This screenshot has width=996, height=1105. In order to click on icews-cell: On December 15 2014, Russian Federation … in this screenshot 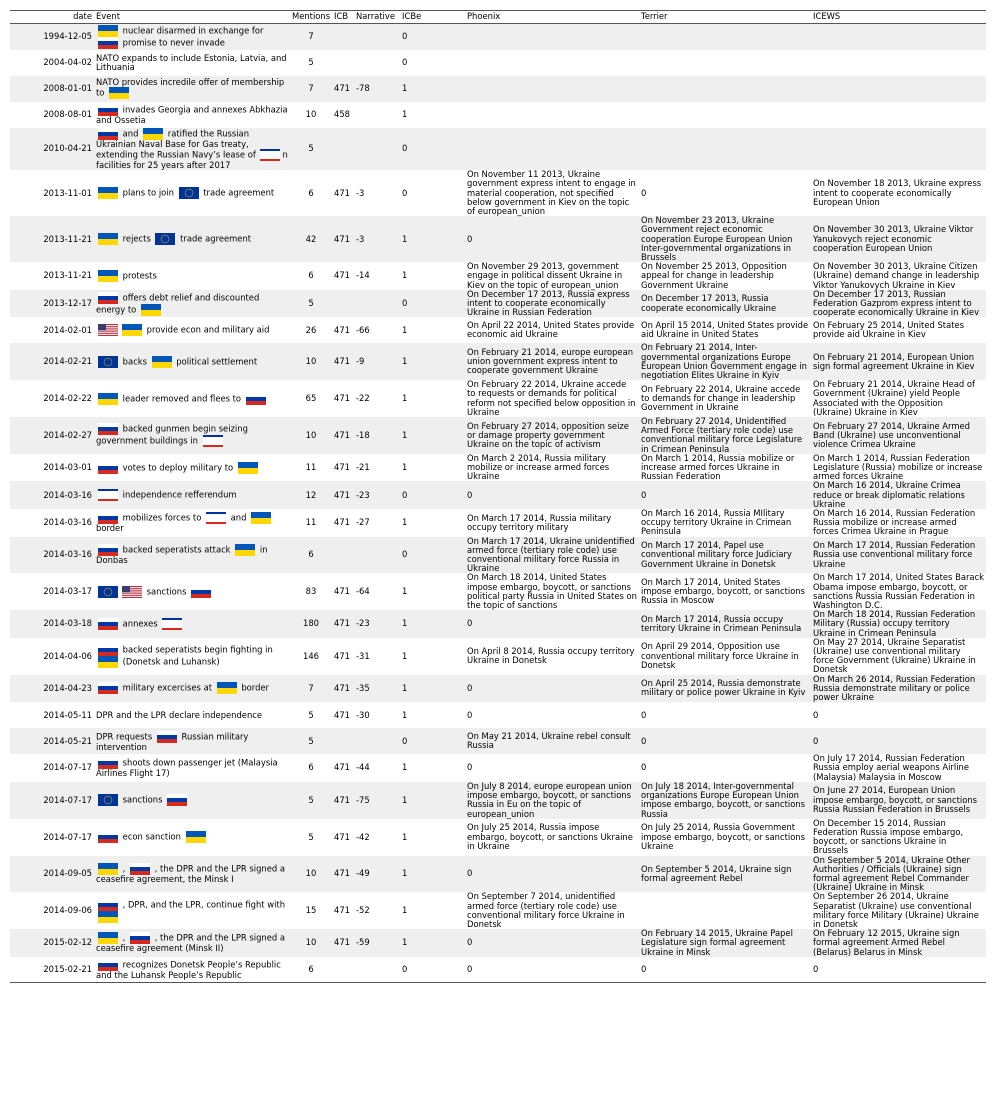, I will do `click(888, 836)`.